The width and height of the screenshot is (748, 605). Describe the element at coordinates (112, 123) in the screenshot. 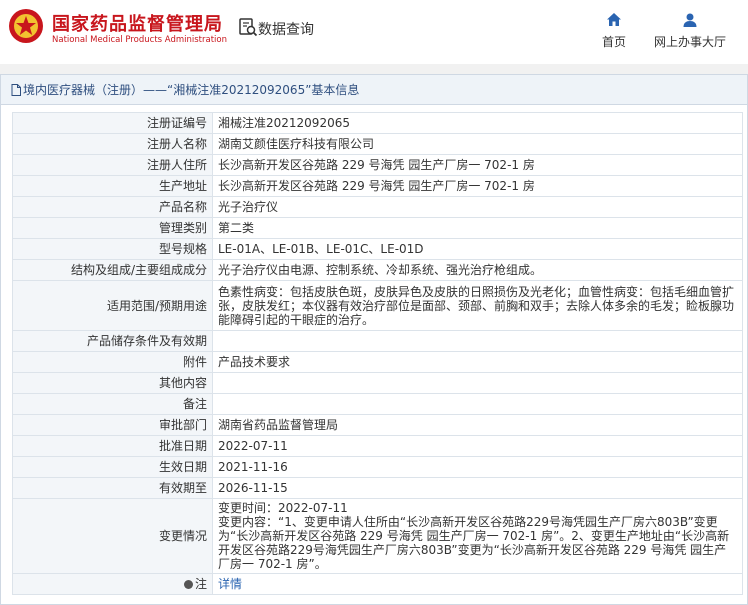

I see `field-label: 注册证编号` at that location.